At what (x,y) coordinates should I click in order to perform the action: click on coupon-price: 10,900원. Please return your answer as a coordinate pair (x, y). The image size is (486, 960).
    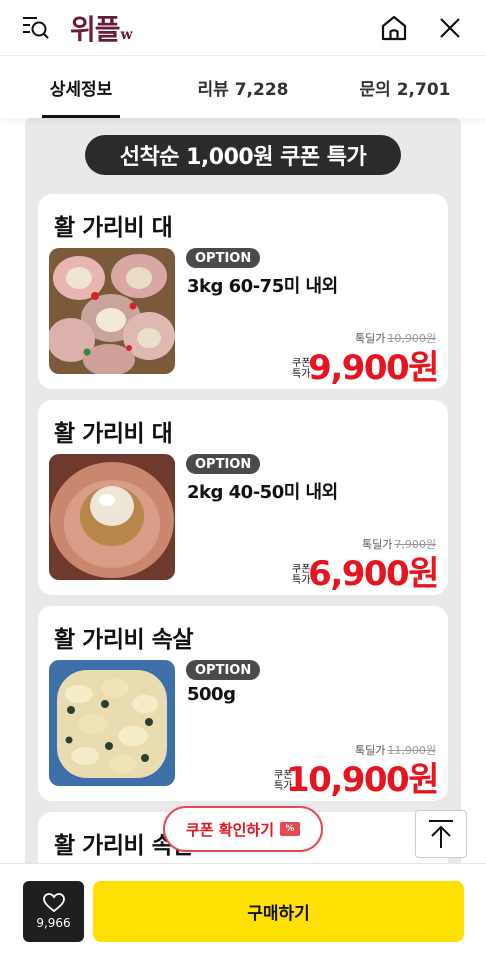
    Looking at the image, I should click on (362, 780).